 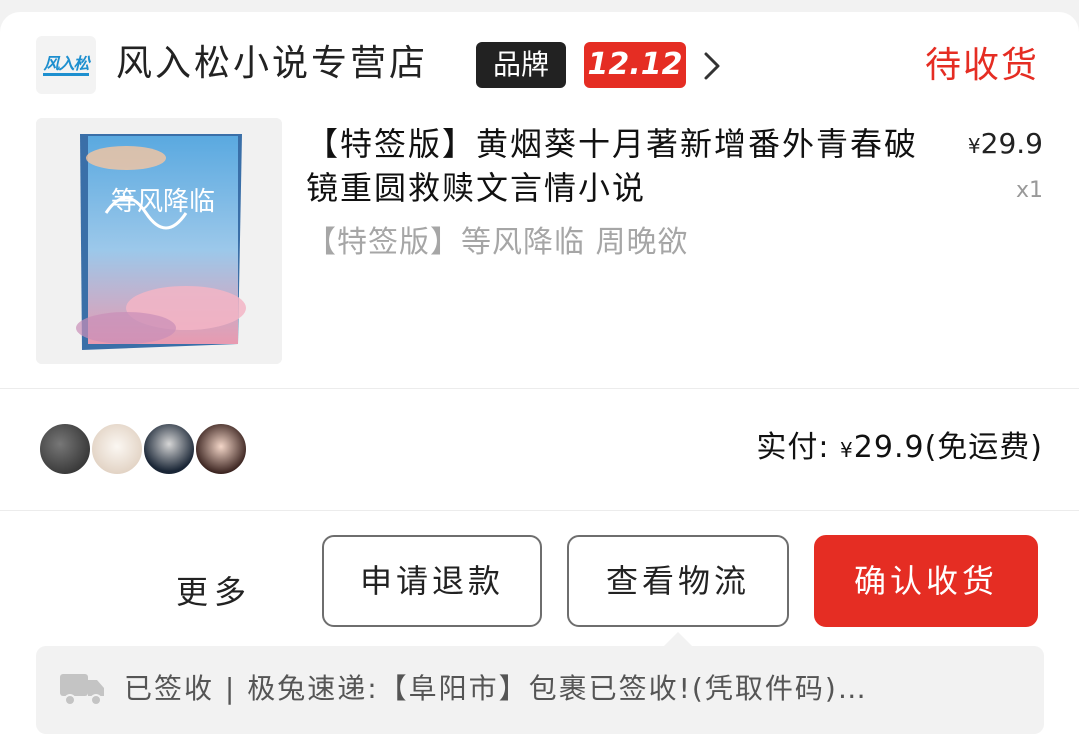 What do you see at coordinates (497, 242) in the screenshot?
I see `product-spec: 【特签版】等风降临 周晚欲` at bounding box center [497, 242].